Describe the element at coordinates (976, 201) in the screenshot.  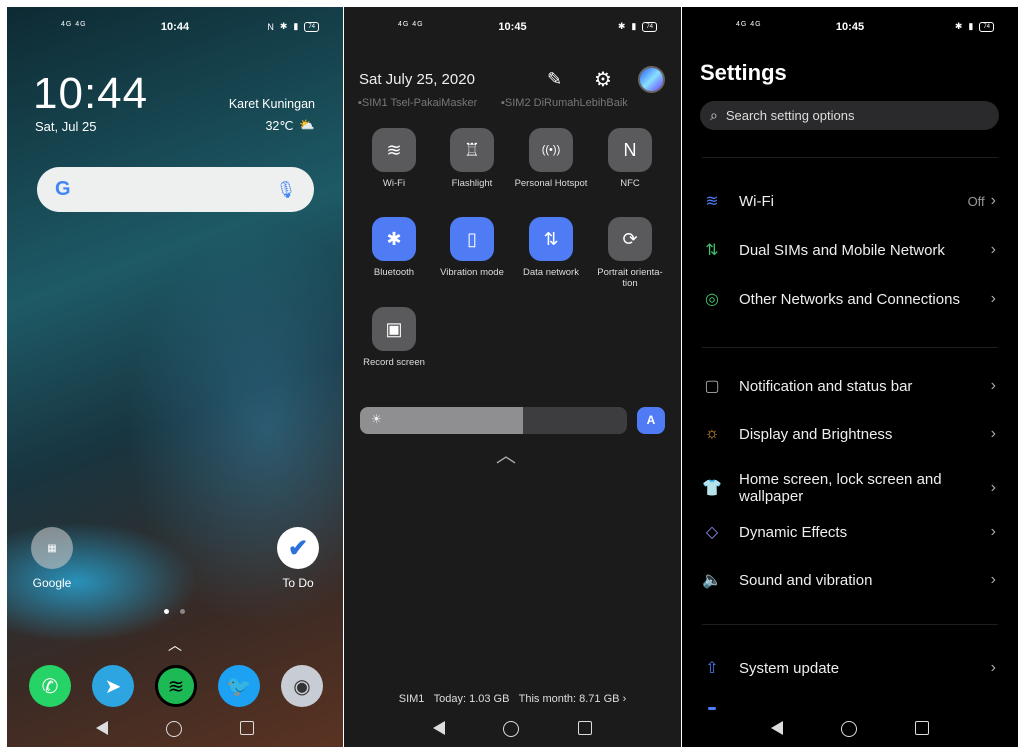
I see `settings-item-value: Off` at that location.